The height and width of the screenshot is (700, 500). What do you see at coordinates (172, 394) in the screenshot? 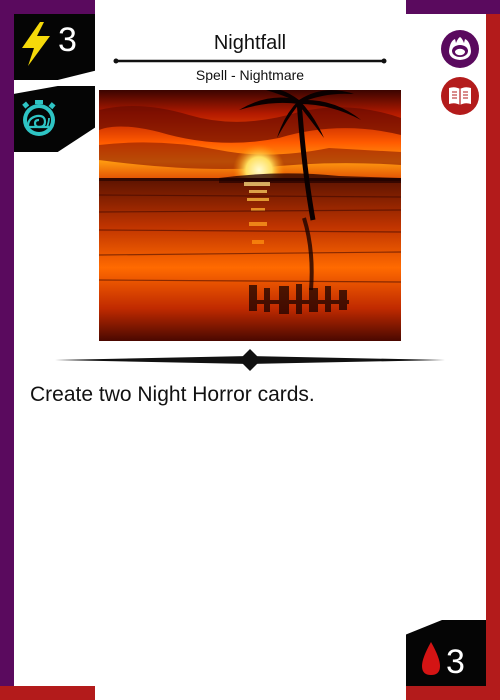
I see `card-rules-text: Create two Night Horror cards.` at bounding box center [172, 394].